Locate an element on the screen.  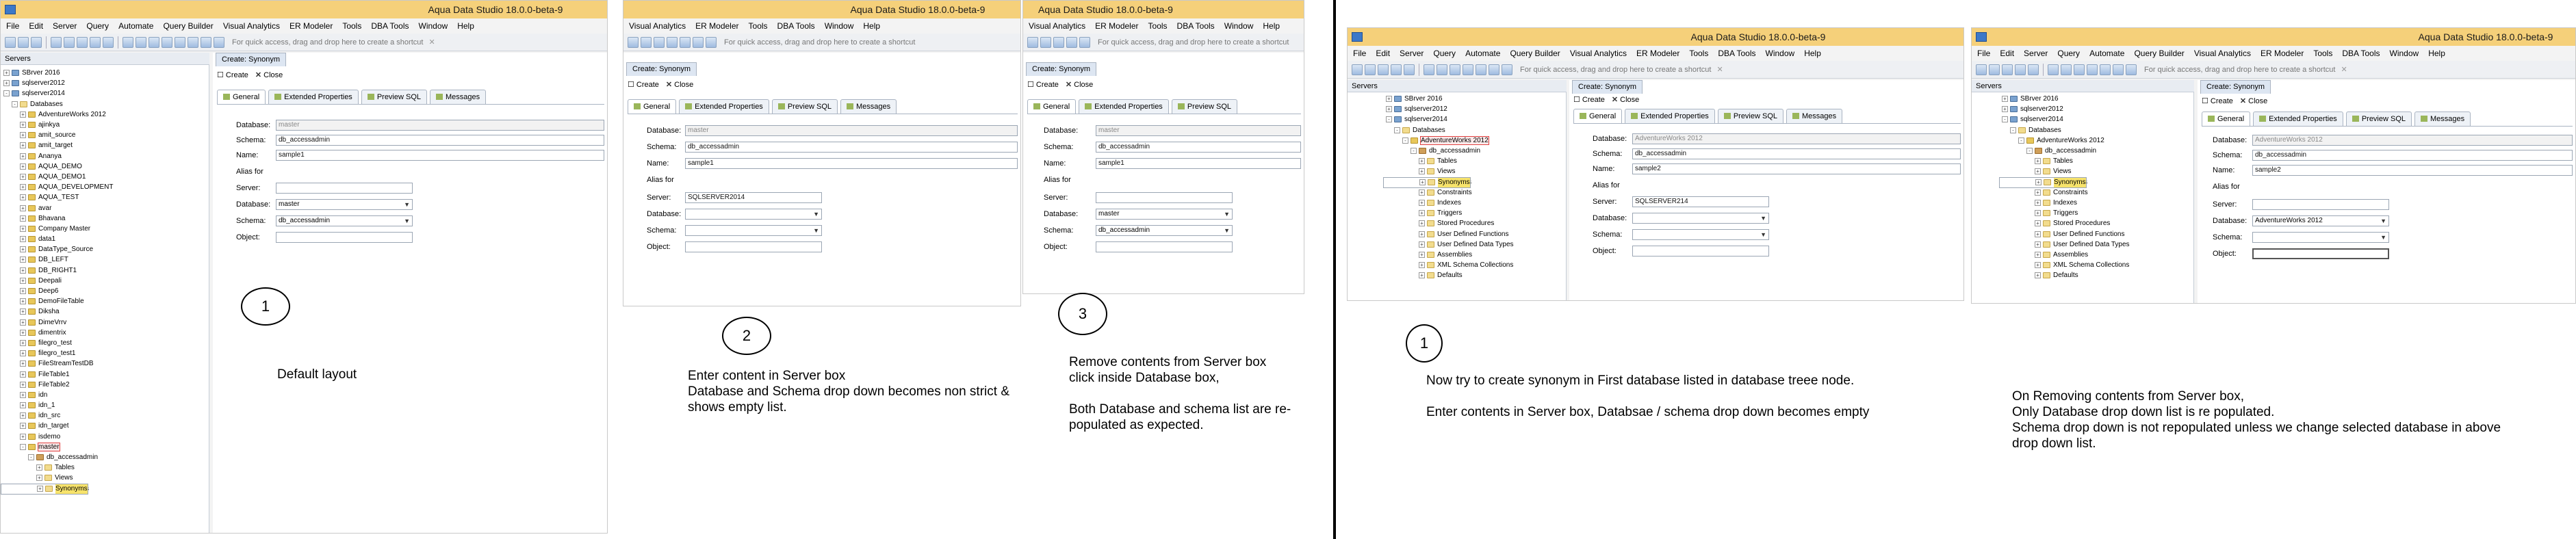
tree-item: + Assemblies is located at coordinates (2096, 255).